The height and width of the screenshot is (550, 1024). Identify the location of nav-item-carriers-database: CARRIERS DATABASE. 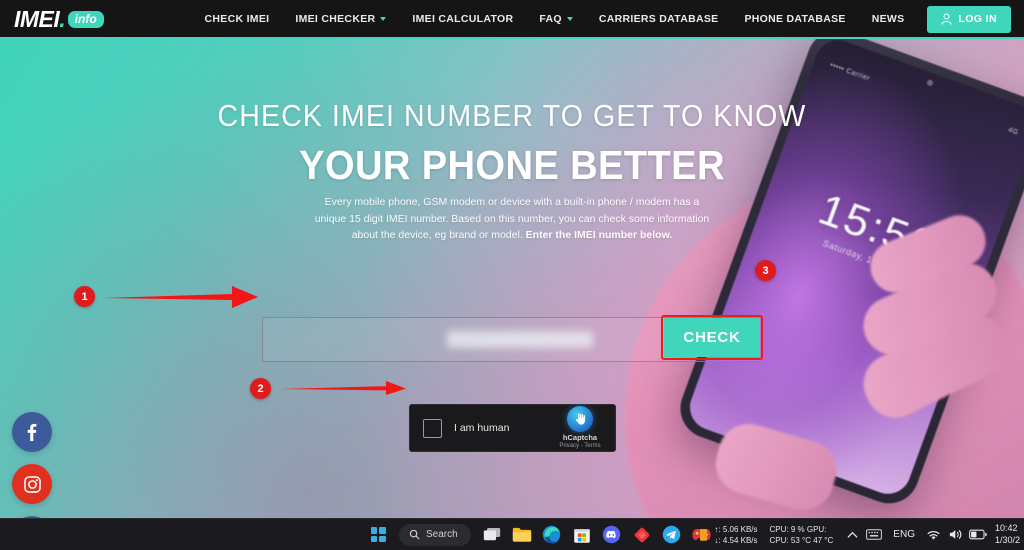
(659, 19).